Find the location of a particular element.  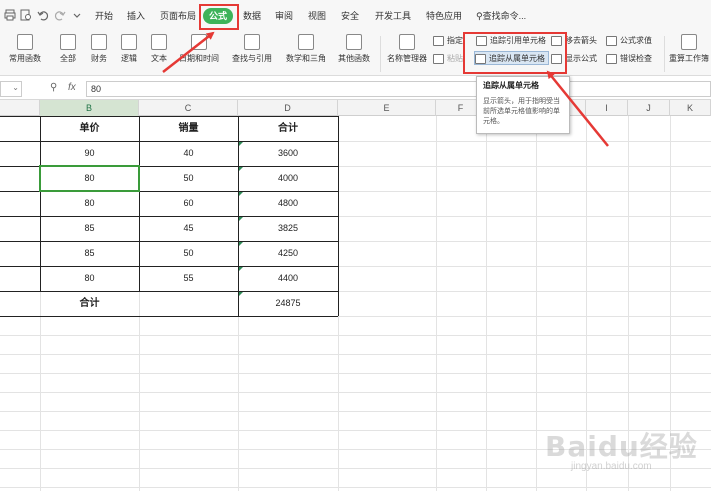

specify-label: 指定 is located at coordinates (455, 40).